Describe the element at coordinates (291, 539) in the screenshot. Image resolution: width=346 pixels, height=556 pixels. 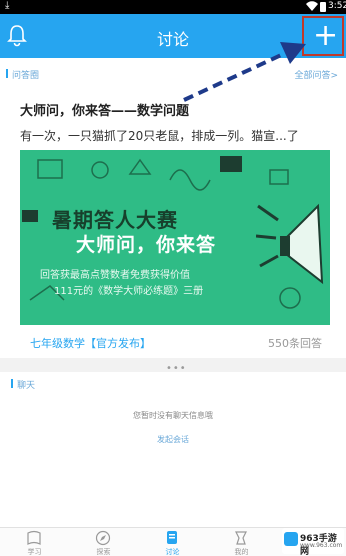
I see `logo-square-icon` at that location.